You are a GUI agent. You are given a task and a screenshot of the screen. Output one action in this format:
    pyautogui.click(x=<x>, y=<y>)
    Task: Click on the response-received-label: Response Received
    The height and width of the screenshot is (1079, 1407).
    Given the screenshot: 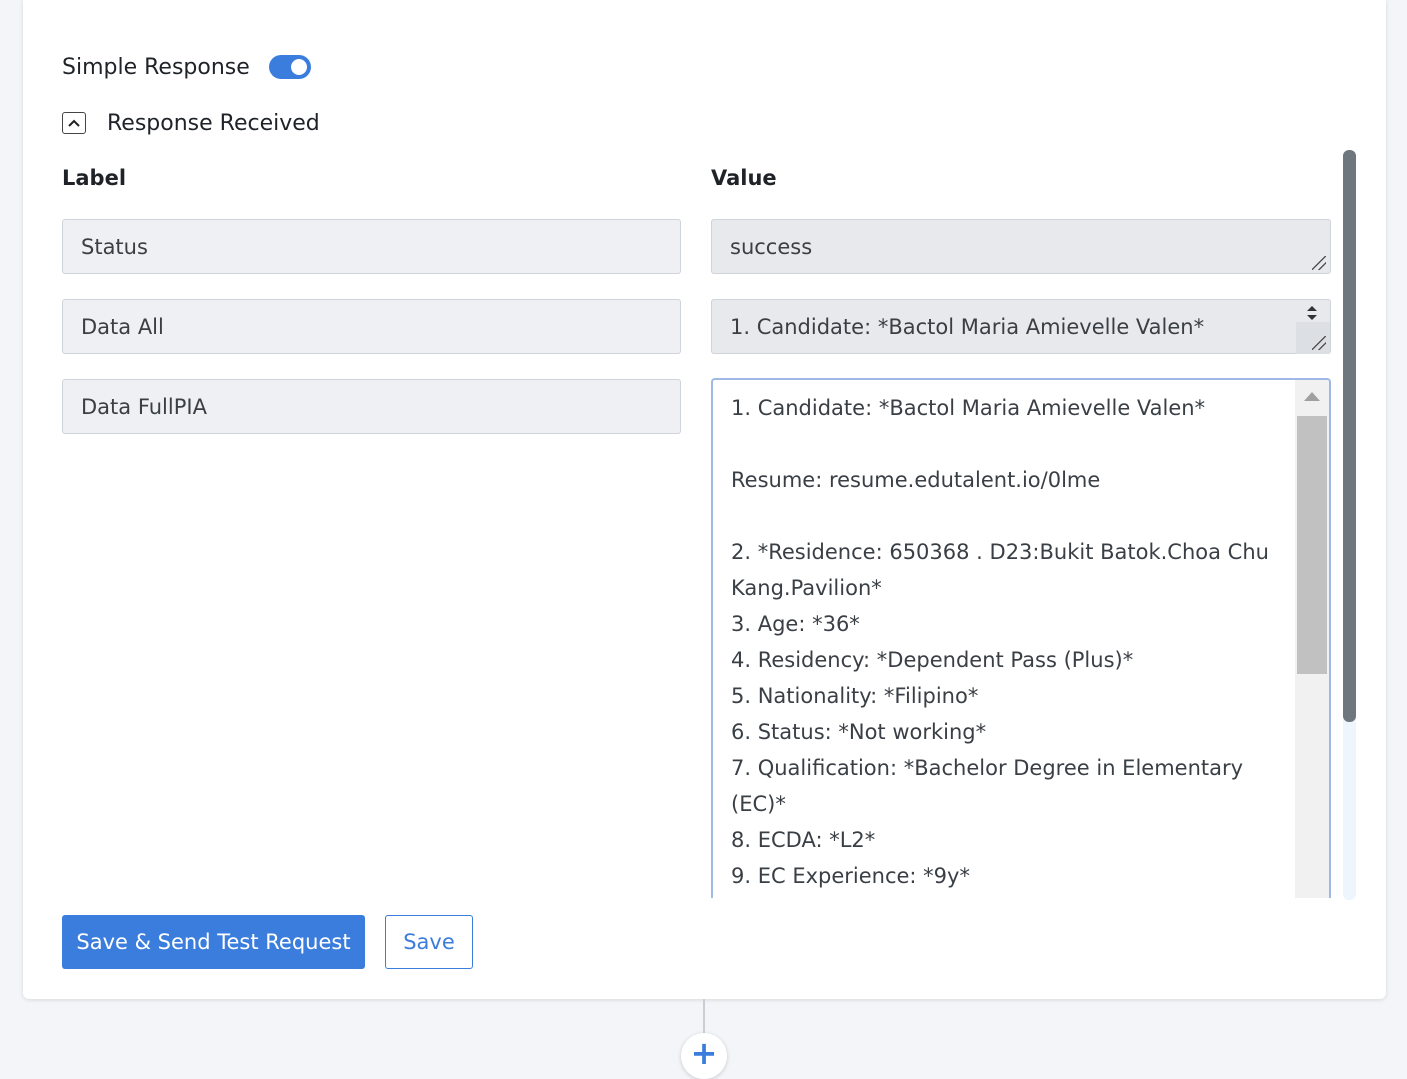 What is the action you would take?
    pyautogui.click(x=213, y=123)
    